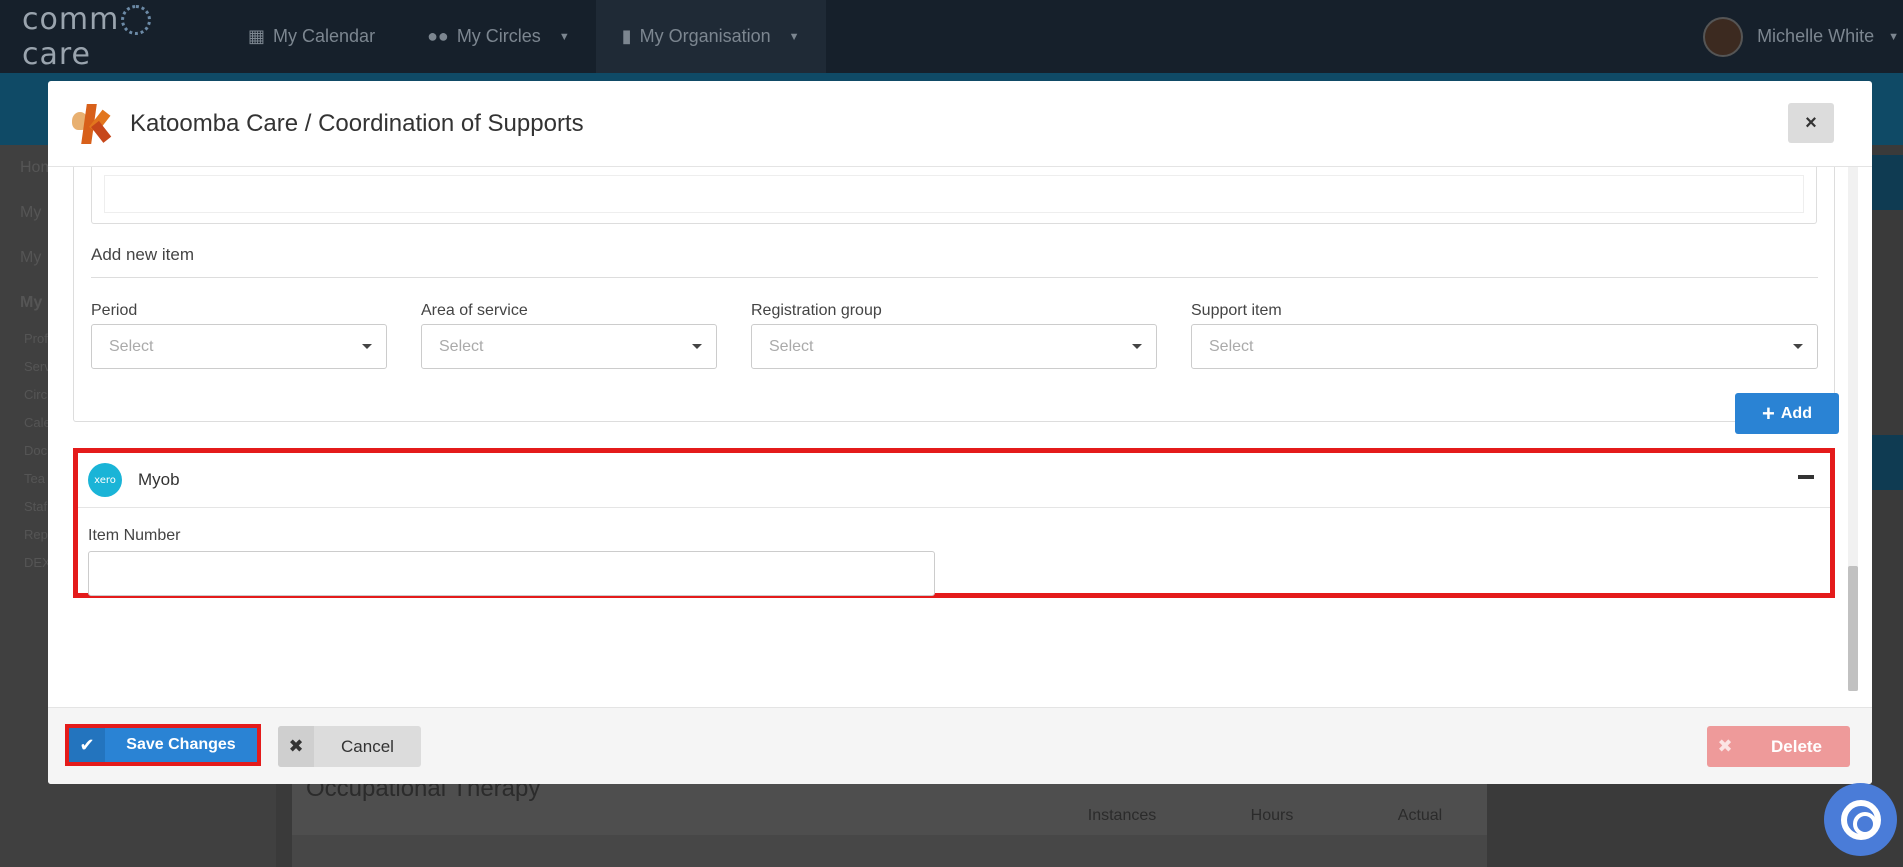  I want to click on scrollbar-thumb, so click(1853, 628).